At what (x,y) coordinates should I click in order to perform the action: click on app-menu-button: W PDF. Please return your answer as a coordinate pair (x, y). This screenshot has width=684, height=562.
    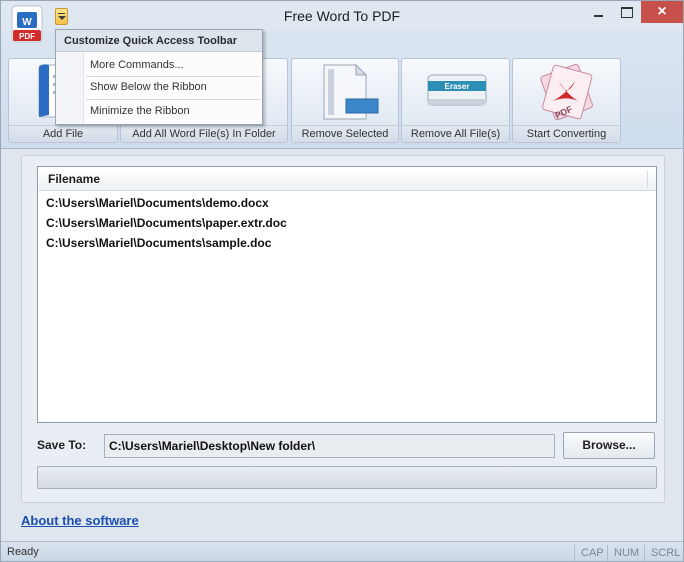
    Looking at the image, I should click on (29, 26).